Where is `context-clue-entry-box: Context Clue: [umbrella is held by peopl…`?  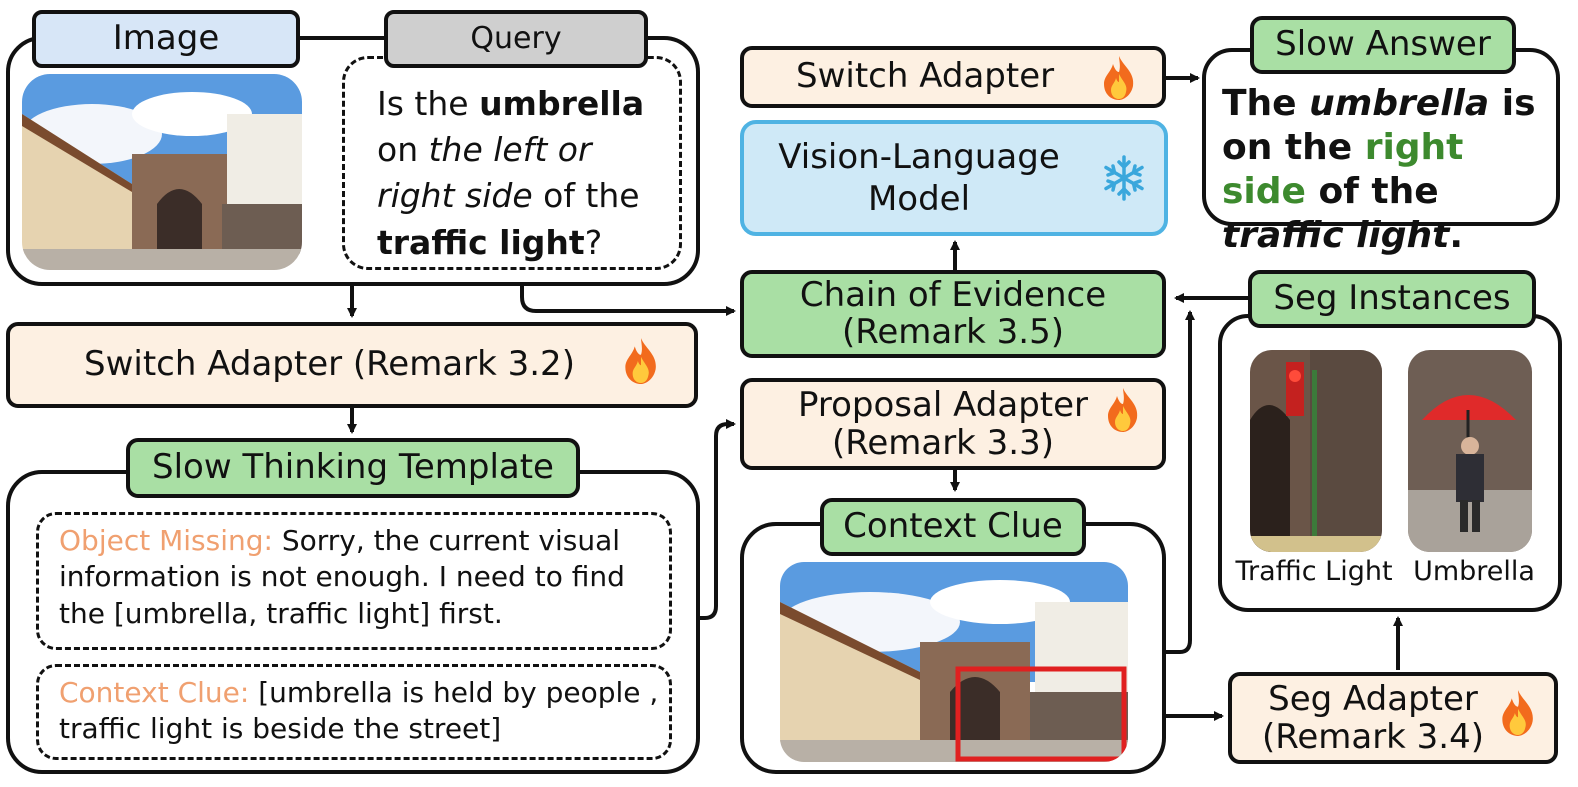 context-clue-entry-box: Context Clue: [umbrella is held by peopl… is located at coordinates (354, 712).